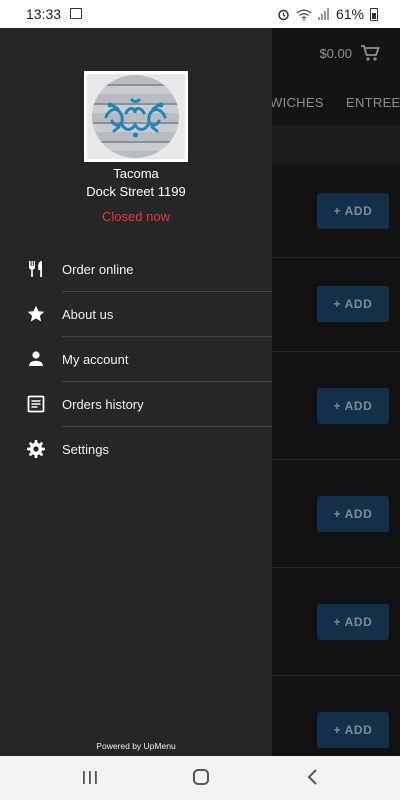 The image size is (400, 800). I want to click on fork-knife-icon, so click(35, 269).